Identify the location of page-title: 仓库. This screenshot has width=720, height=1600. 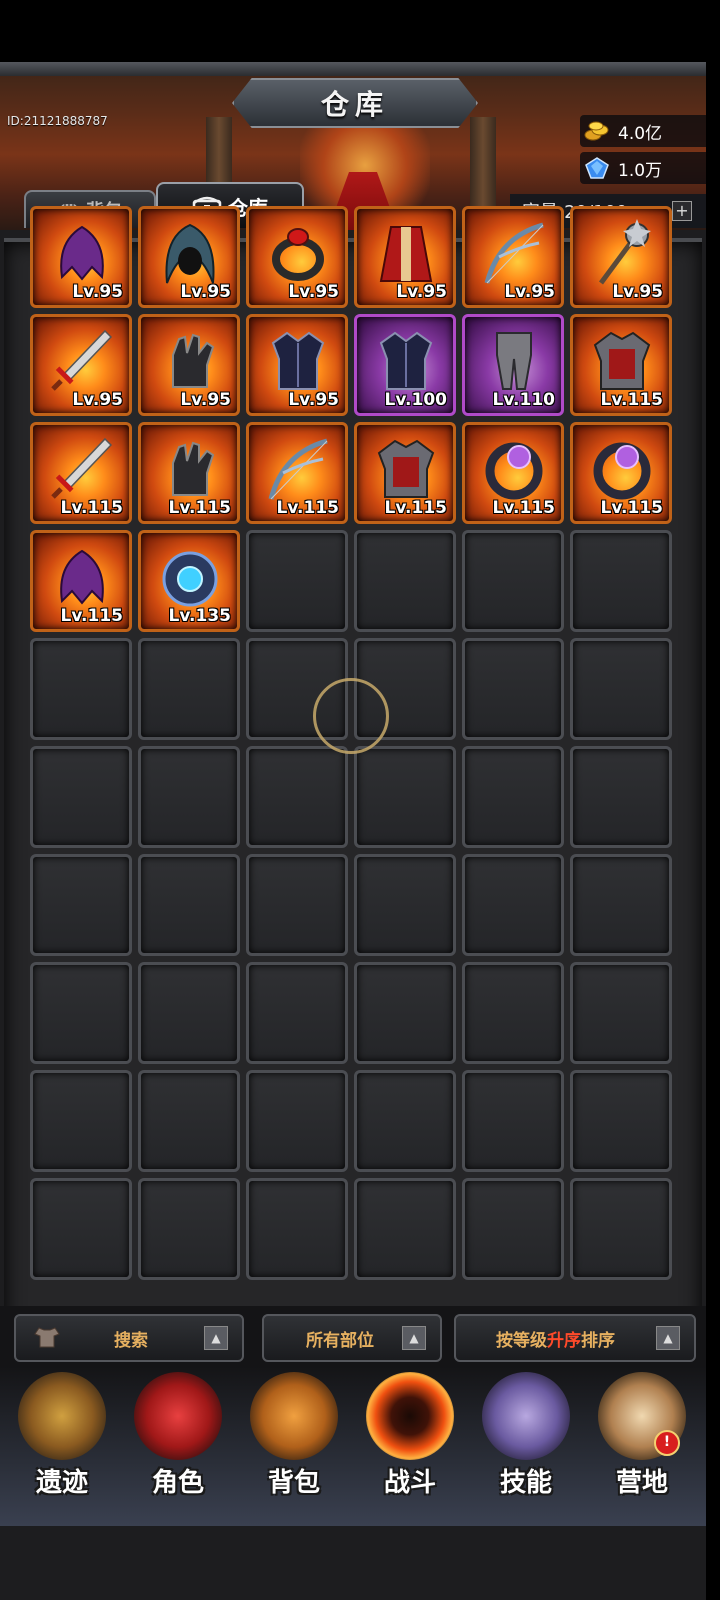
(354, 104).